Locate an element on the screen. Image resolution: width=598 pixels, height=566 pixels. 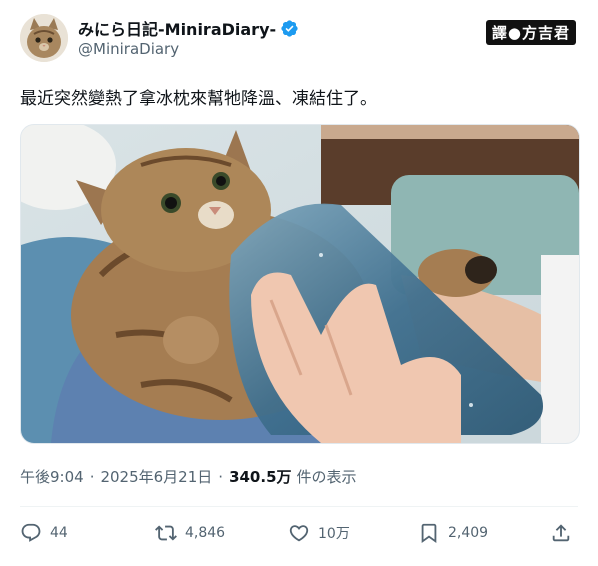
tweet-date: 2025年6月21日 is located at coordinates (156, 476).